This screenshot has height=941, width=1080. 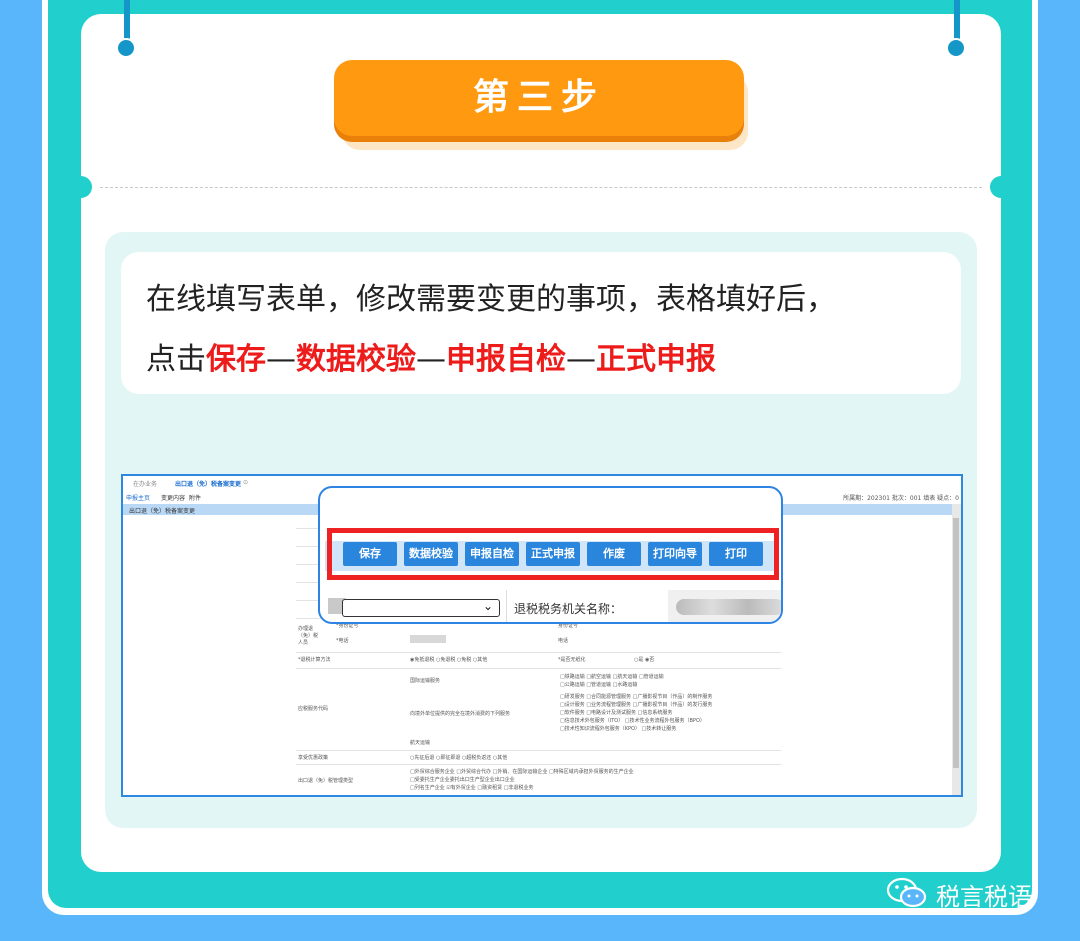 I want to click on service-option-line: □设计服务 □业务流程管理服务 □广播影视节目（作品）的发行服务, so click(x=636, y=704).